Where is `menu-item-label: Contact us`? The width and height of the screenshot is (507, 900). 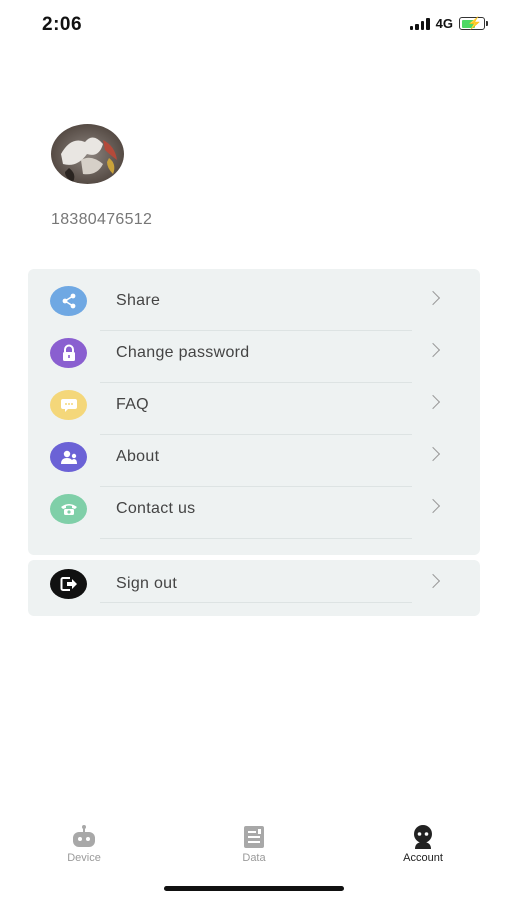 menu-item-label: Contact us is located at coordinates (156, 508).